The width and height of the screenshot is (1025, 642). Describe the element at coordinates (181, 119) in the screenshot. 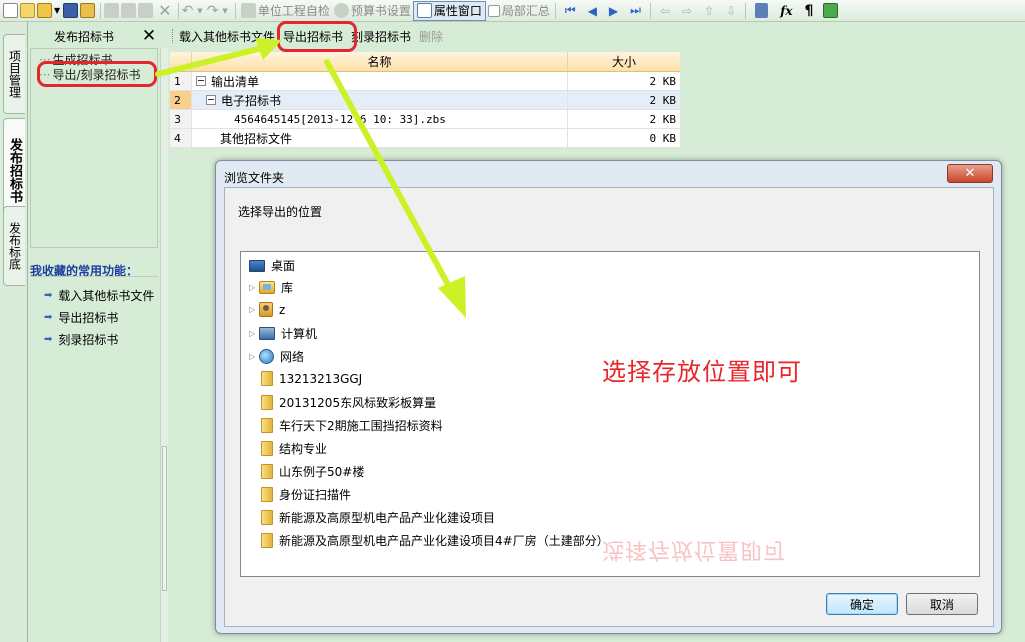

I see `row-number: 3` at that location.